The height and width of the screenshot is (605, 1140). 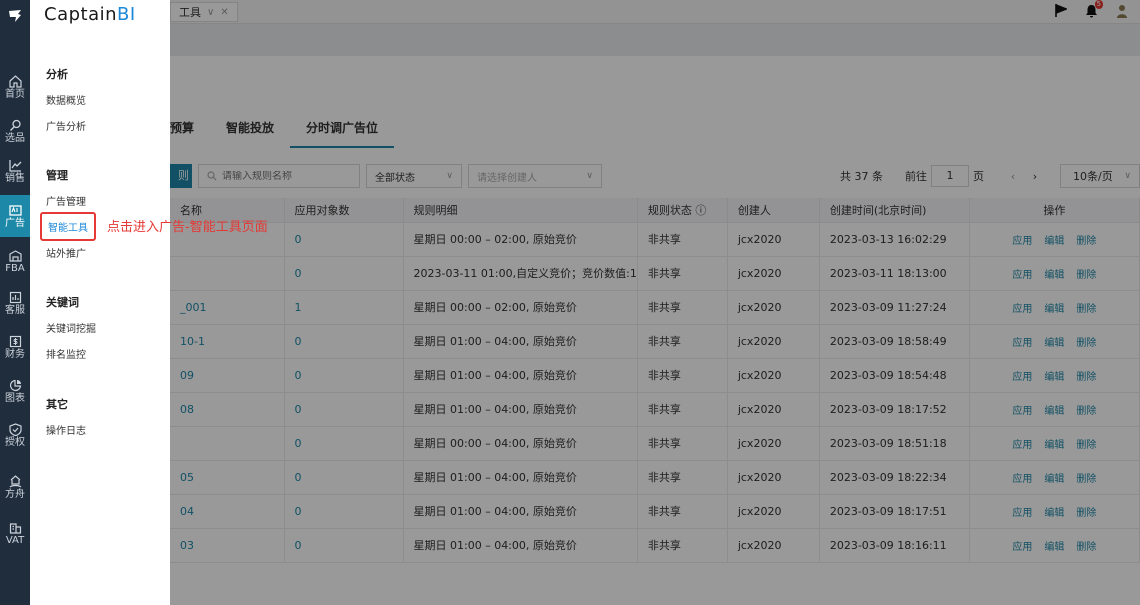 What do you see at coordinates (68, 226) in the screenshot?
I see `menu-link-1-1: 智能工具` at bounding box center [68, 226].